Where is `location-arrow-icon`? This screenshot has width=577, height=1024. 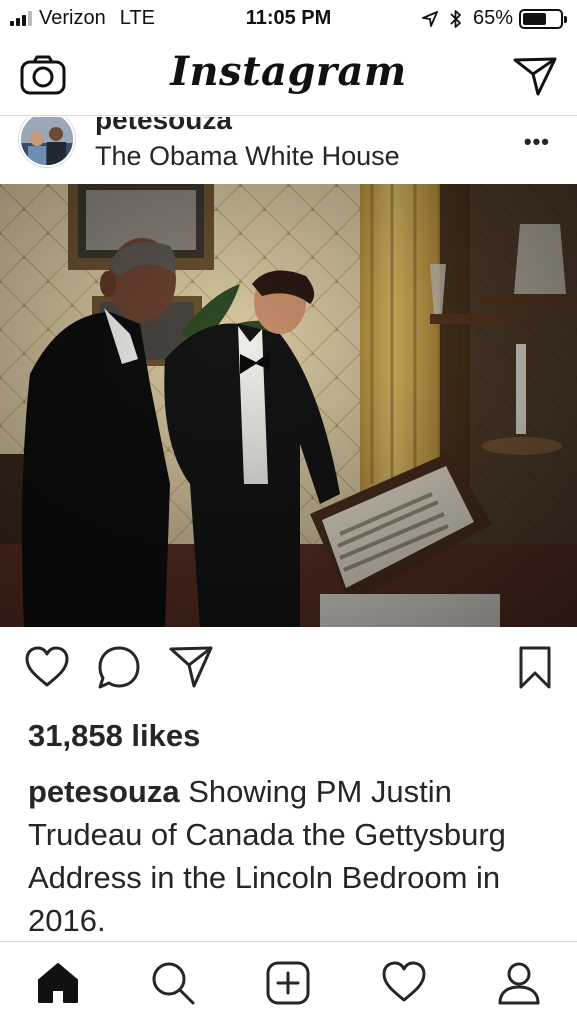
location-arrow-icon is located at coordinates (430, 18).